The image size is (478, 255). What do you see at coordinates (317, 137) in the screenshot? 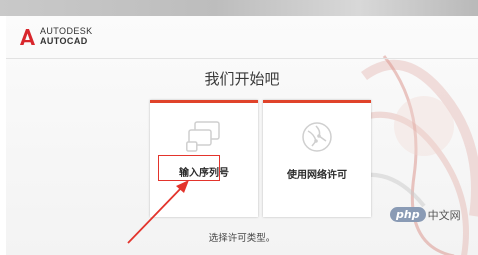
I see `network-globe-icon` at bounding box center [317, 137].